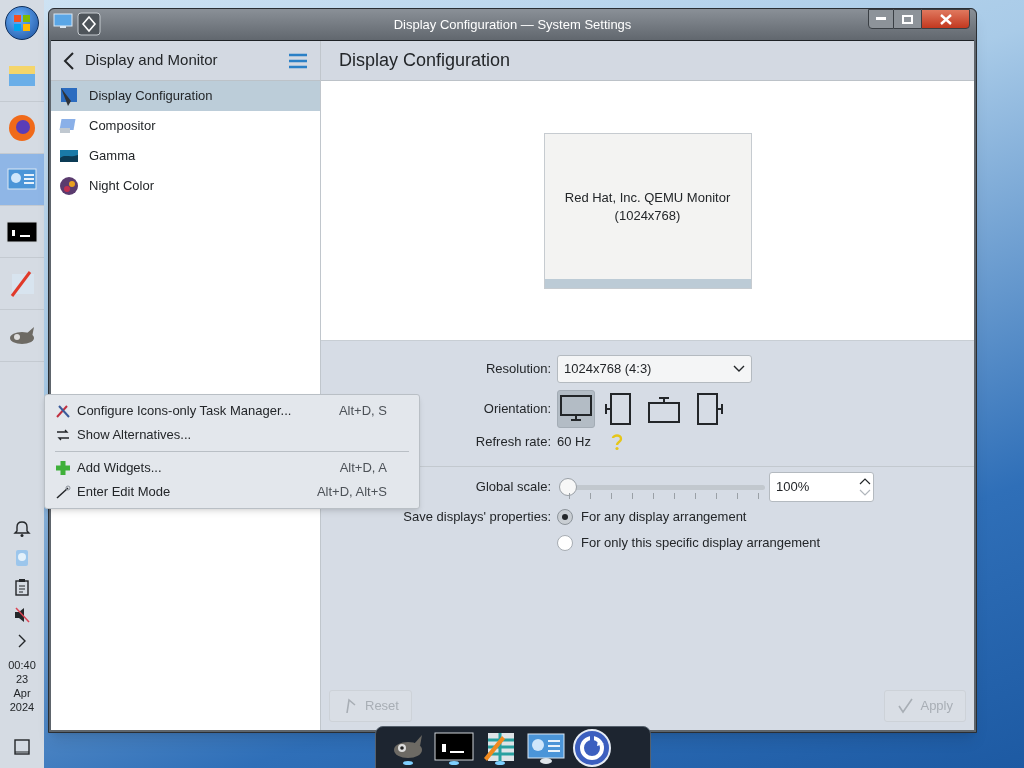  I want to click on clock: 00:40 23 Apr 2024, so click(22, 686).